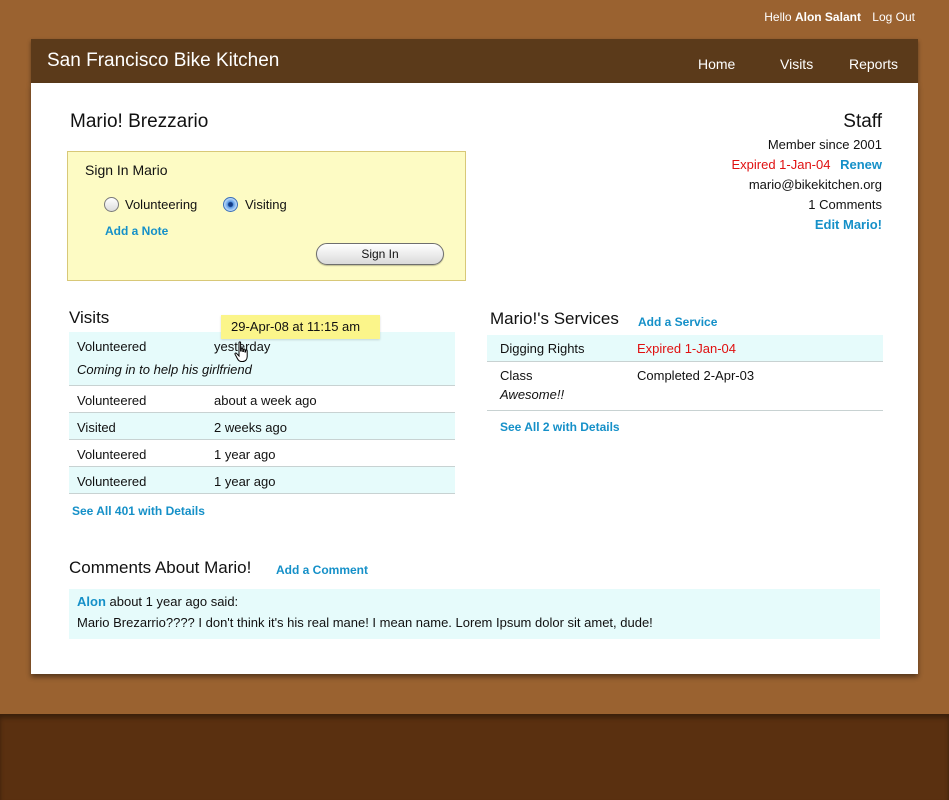 Image resolution: width=949 pixels, height=800 pixels. Describe the element at coordinates (136, 231) in the screenshot. I see `add-note-link: Add a Note` at that location.